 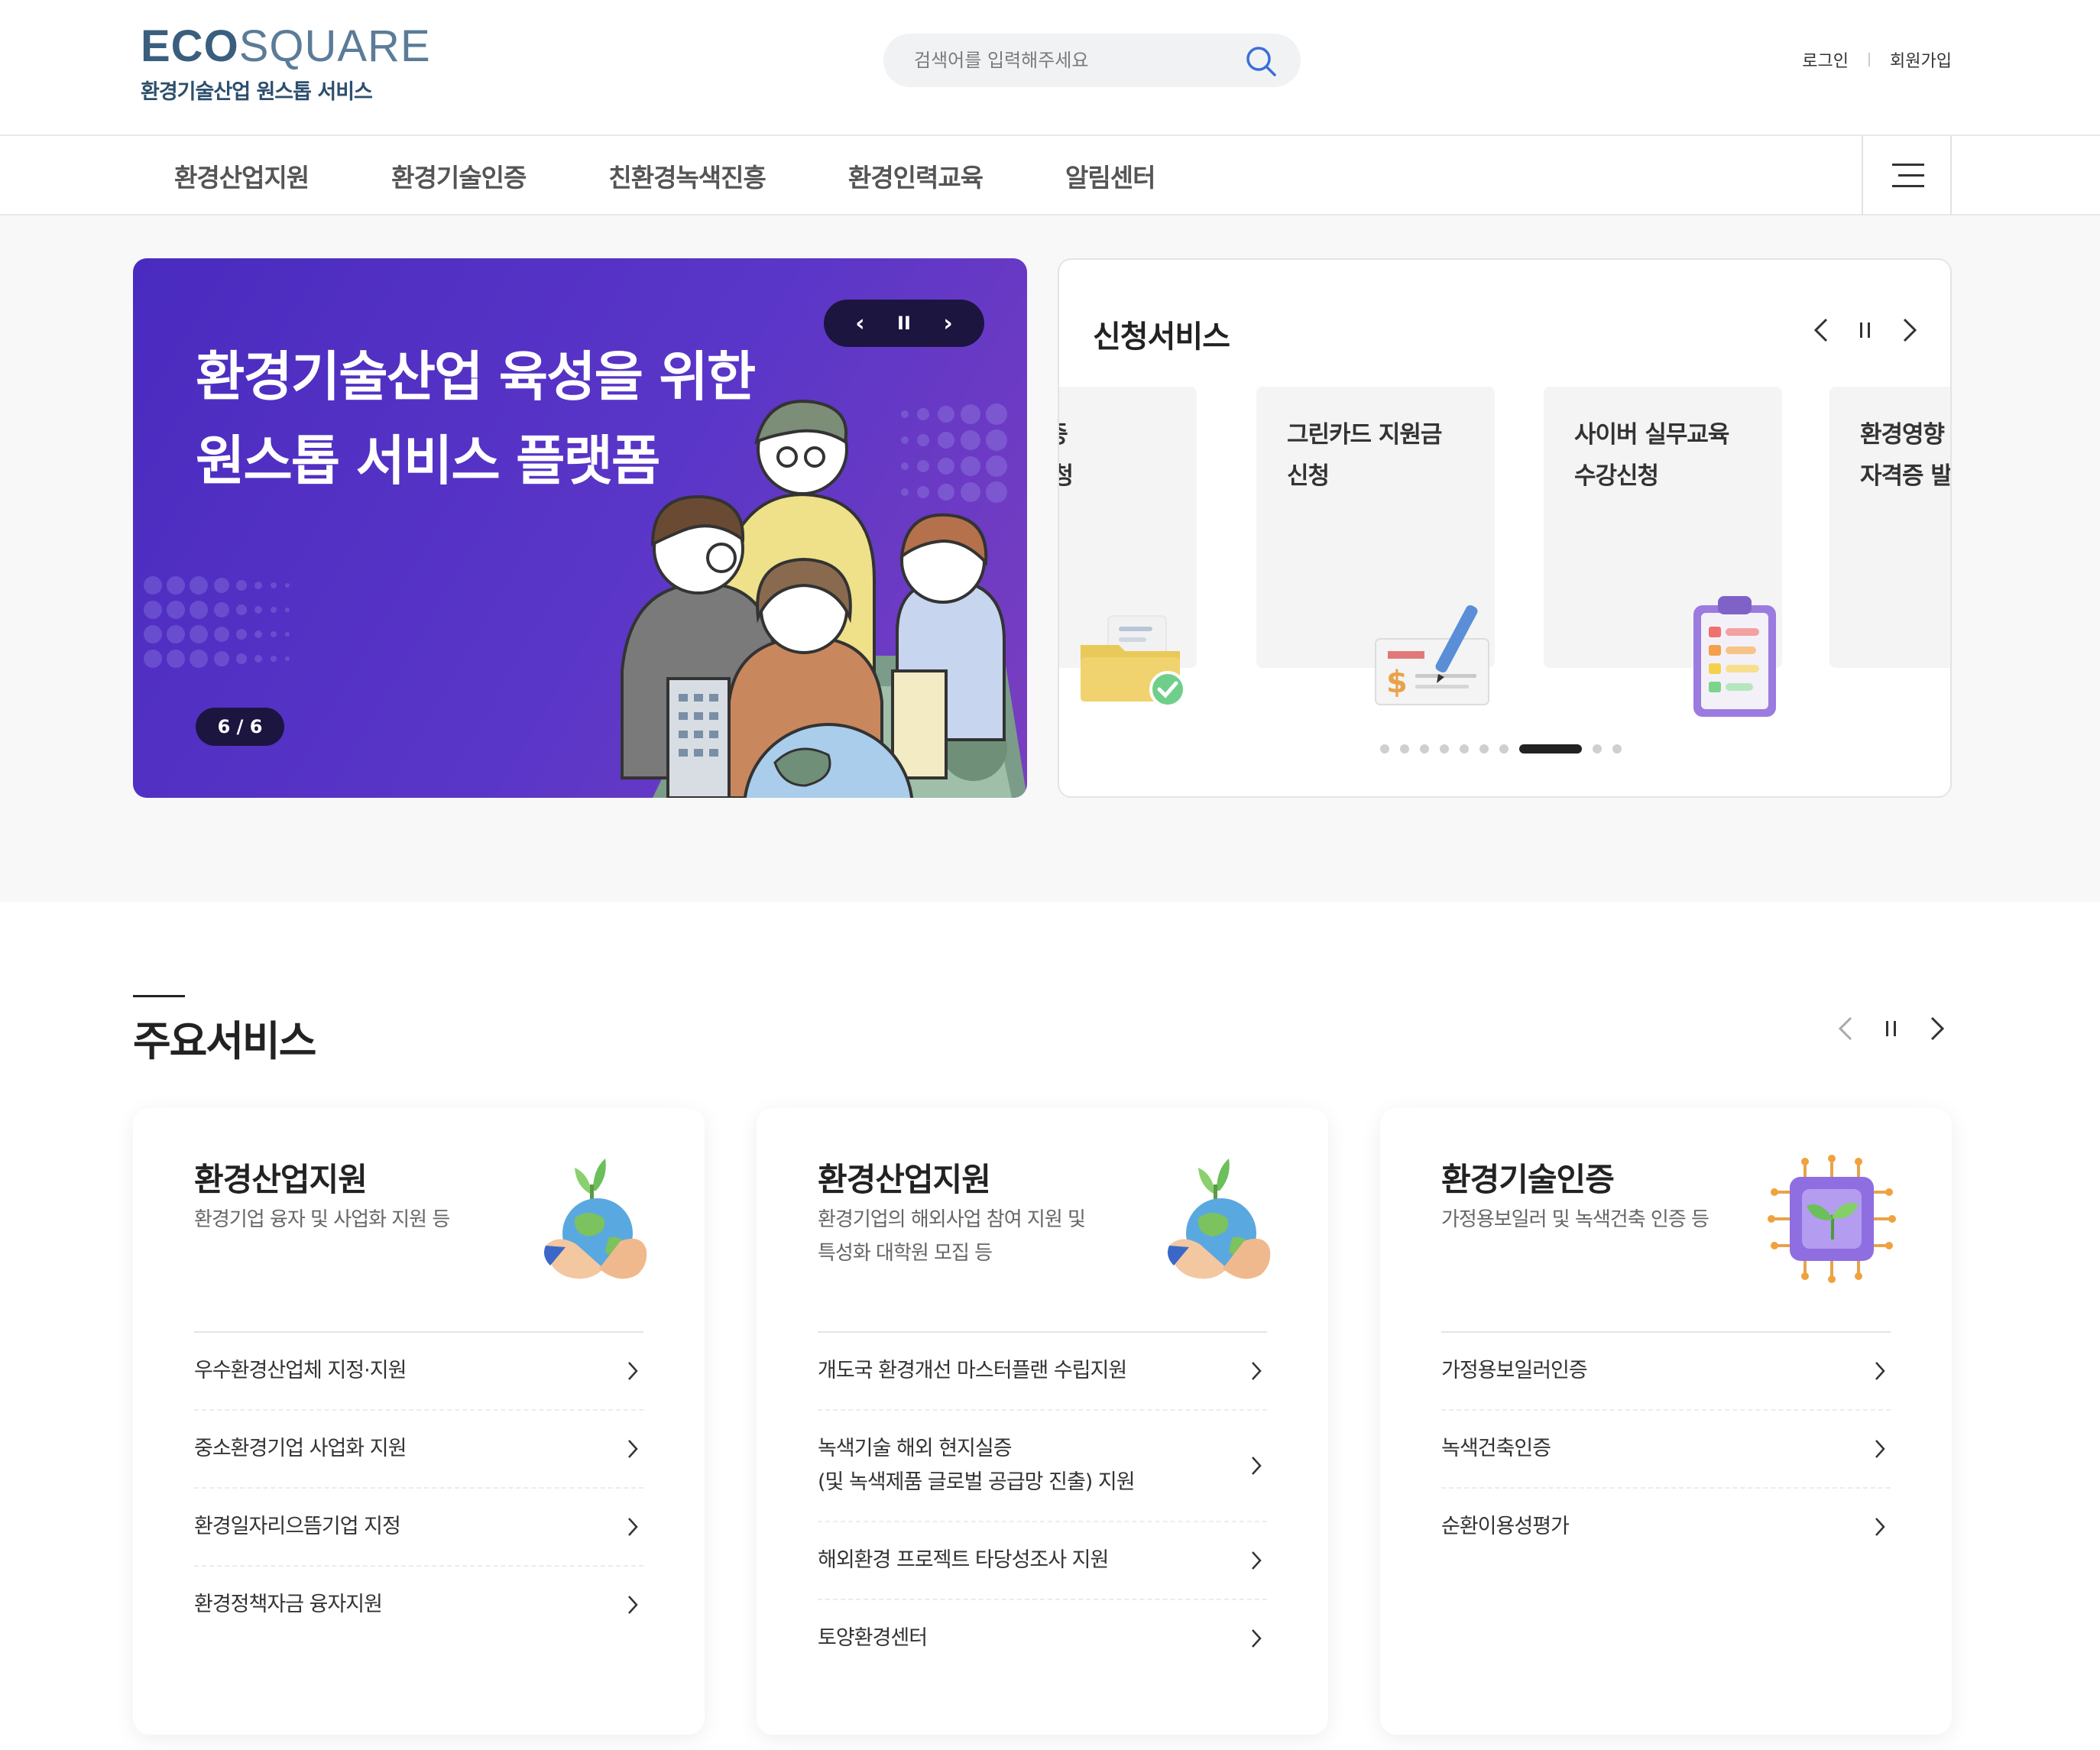 What do you see at coordinates (1550, 748) in the screenshot?
I see `pager-dot-active` at bounding box center [1550, 748].